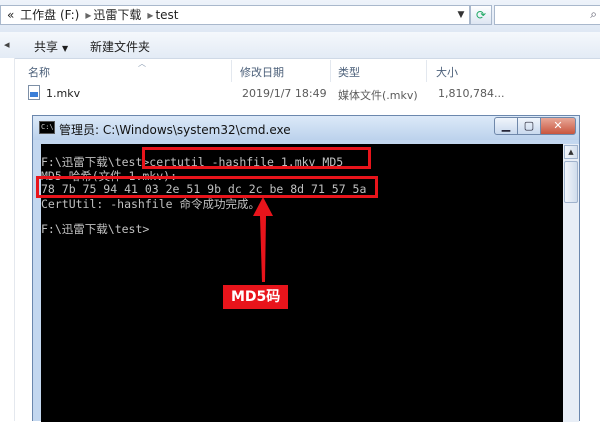 Image resolution: width=600 pixels, height=422 pixels. I want to click on breadcrumb-folder: 迅雷下载, so click(117, 15).